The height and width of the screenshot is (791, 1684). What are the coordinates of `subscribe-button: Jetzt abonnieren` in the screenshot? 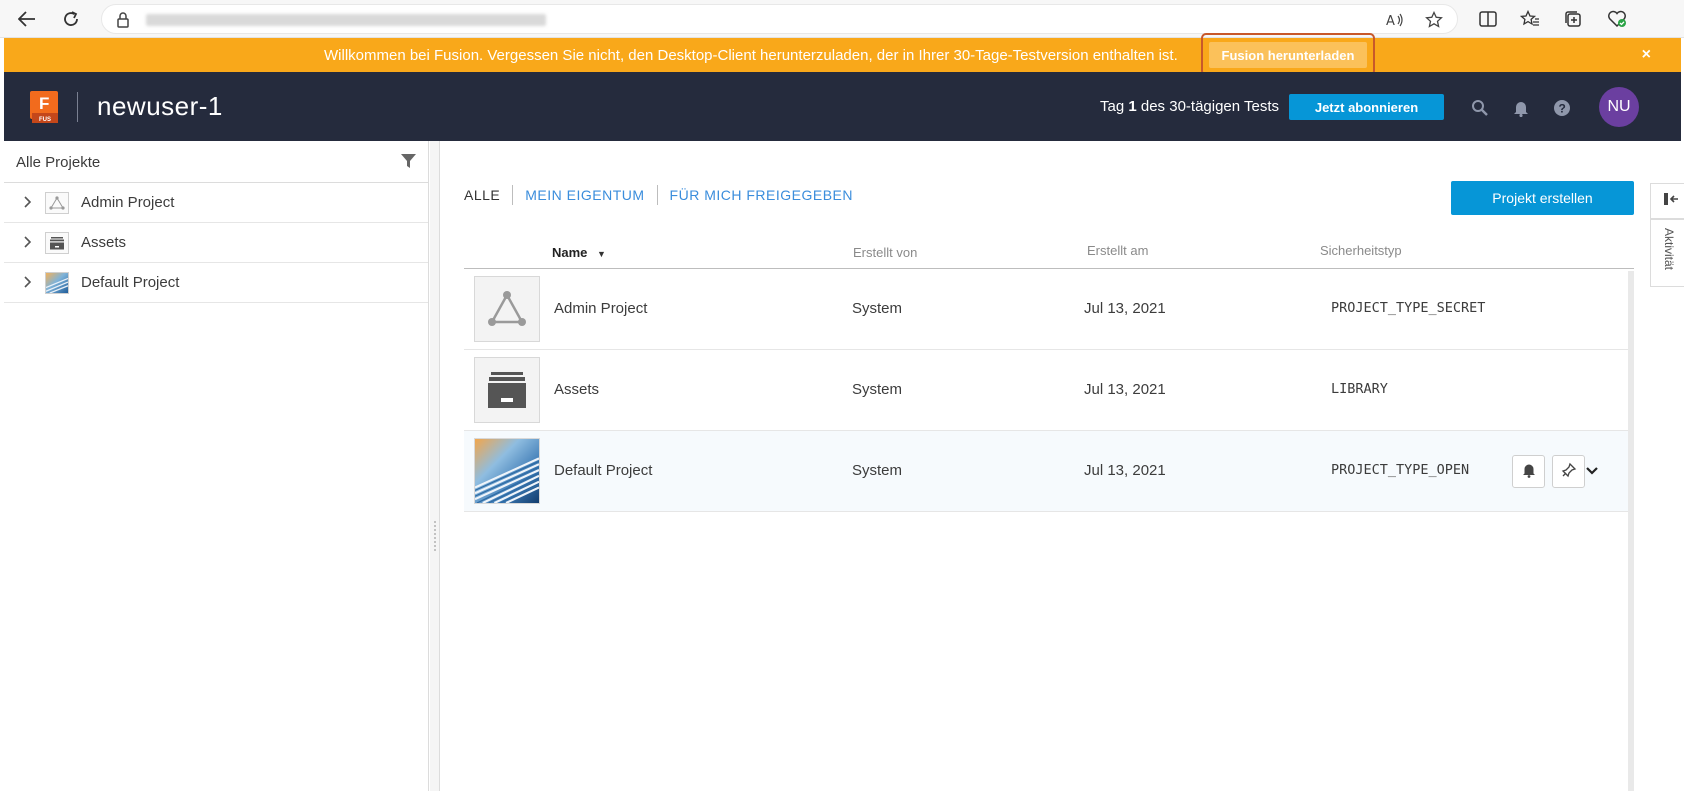 It's located at (1366, 107).